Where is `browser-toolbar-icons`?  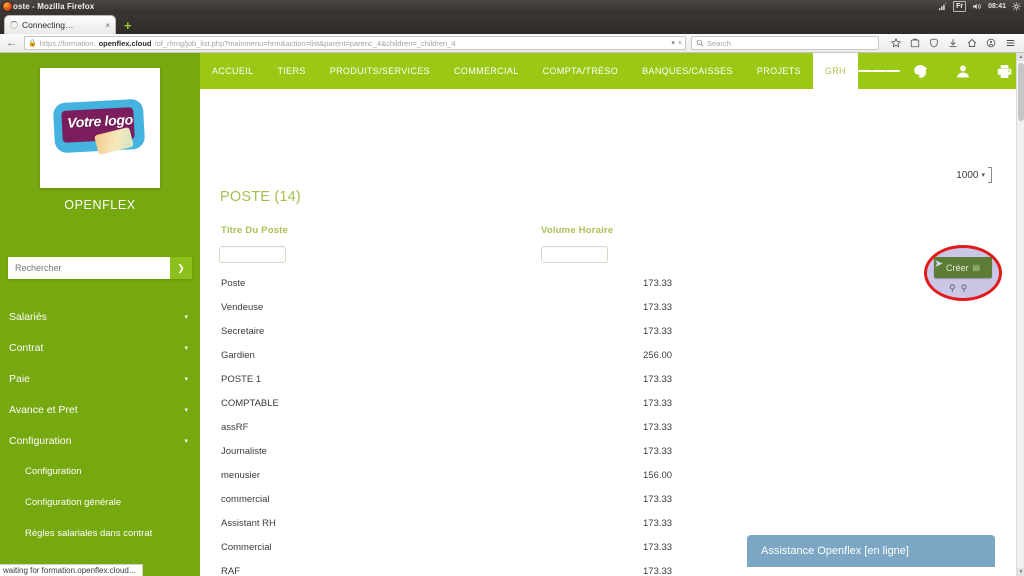 browser-toolbar-icons is located at coordinates (952, 43).